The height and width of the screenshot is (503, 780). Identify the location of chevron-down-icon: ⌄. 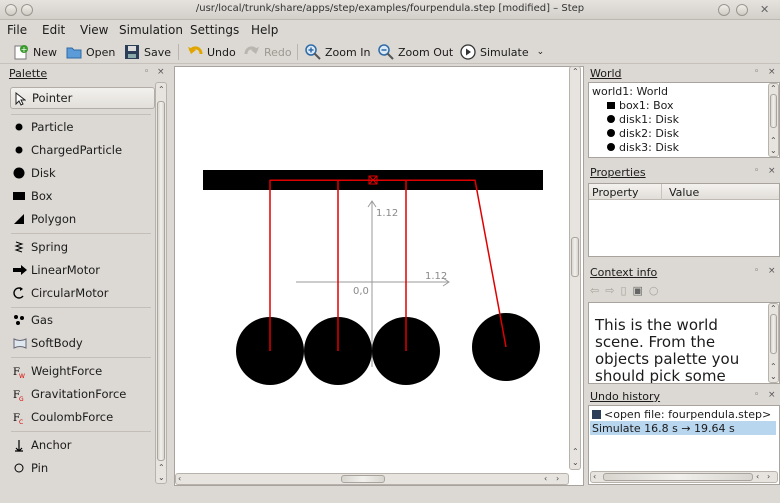
(541, 52).